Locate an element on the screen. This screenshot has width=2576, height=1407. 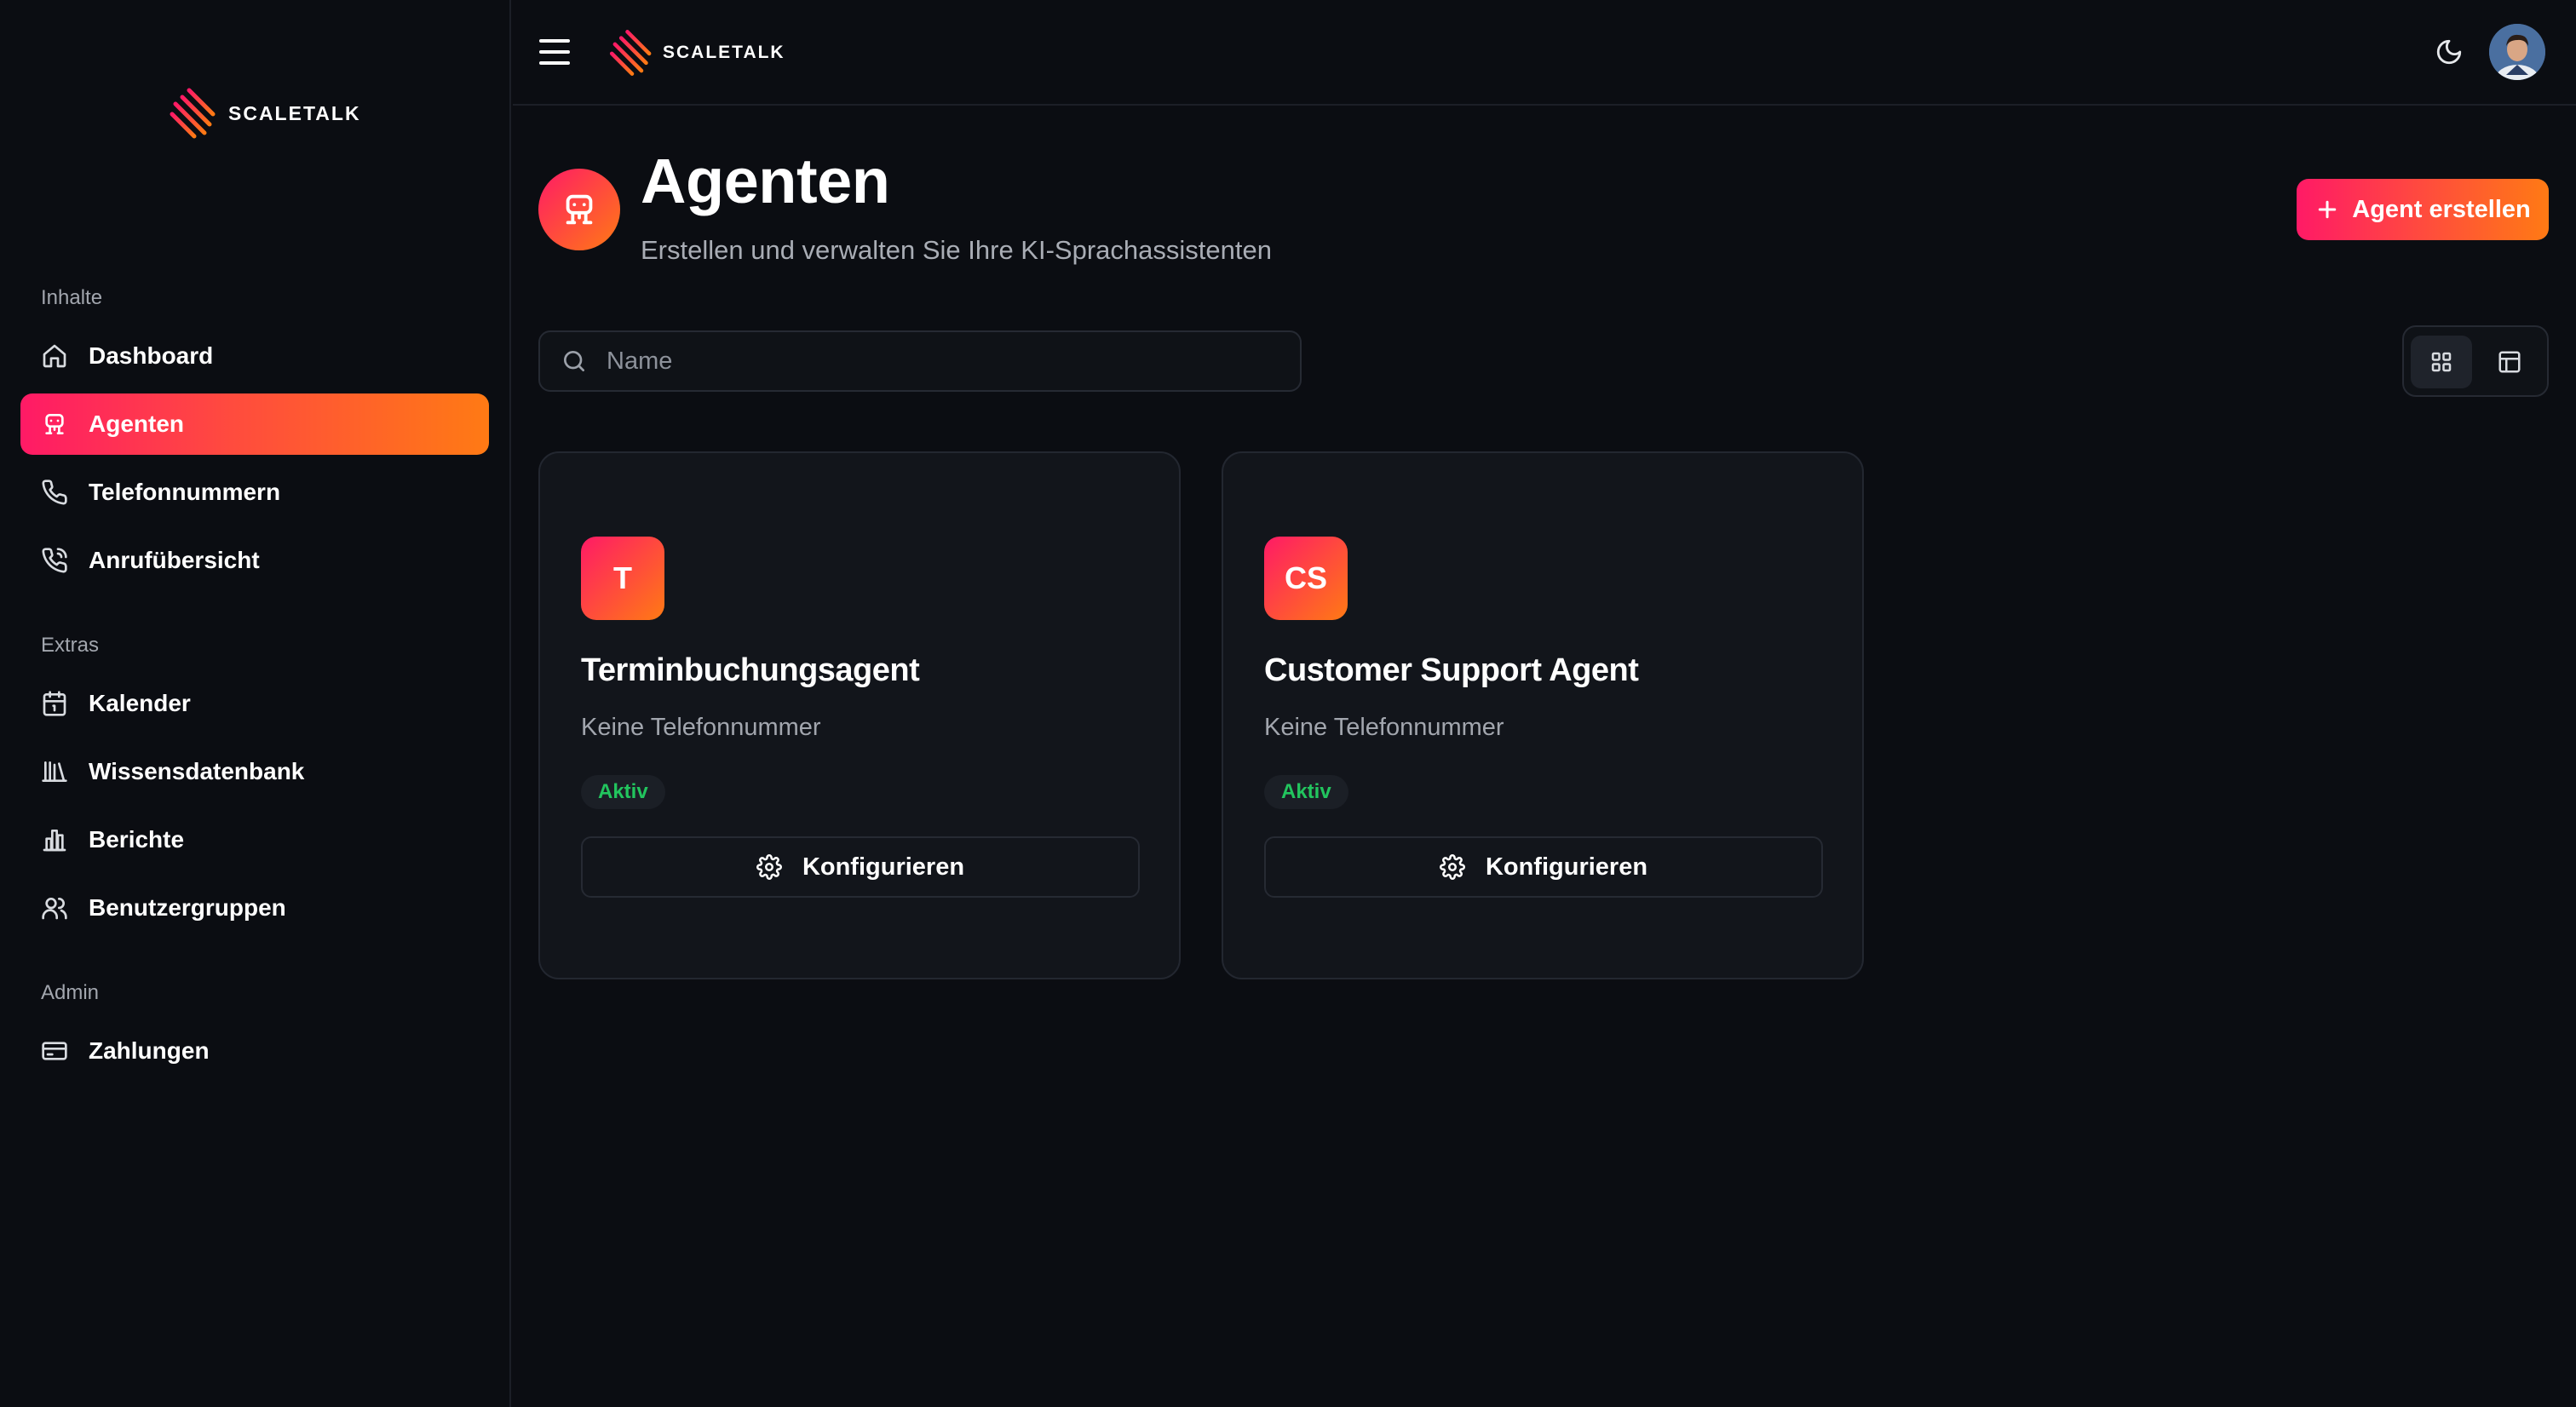
brand-logo-top: SCALETALK is located at coordinates (696, 53).